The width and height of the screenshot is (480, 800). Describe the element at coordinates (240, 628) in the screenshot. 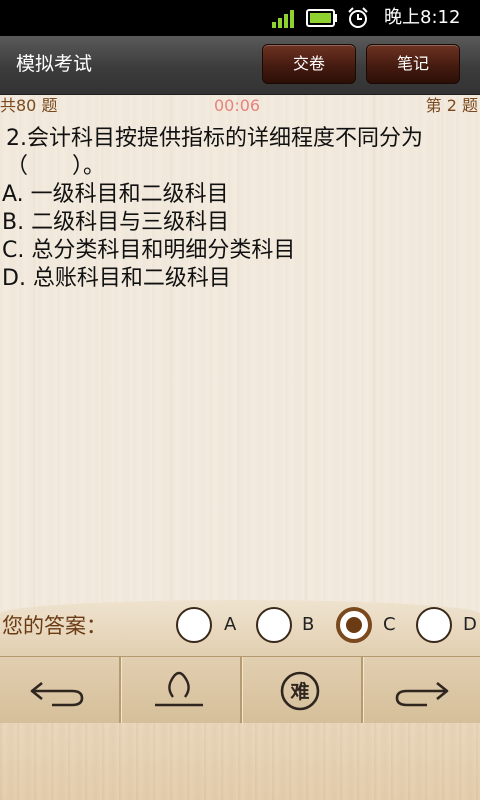

I see `answer-bar: 您的答案： A B C D` at that location.